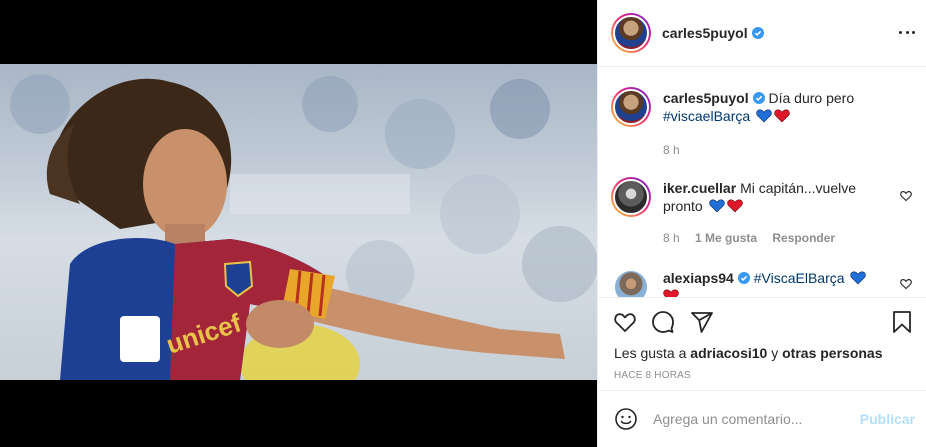 The width and height of the screenshot is (926, 447). I want to click on comment-text: alexiaps94 #ViscaElBarça, so click(773, 283).